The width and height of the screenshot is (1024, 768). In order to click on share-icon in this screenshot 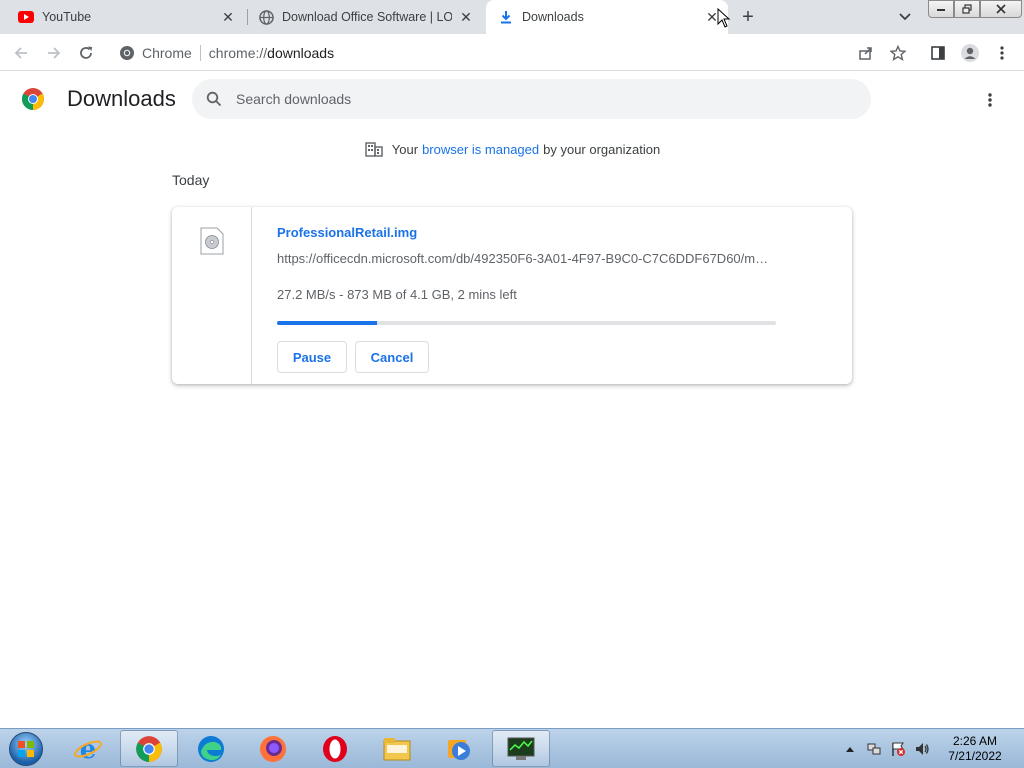, I will do `click(865, 53)`.